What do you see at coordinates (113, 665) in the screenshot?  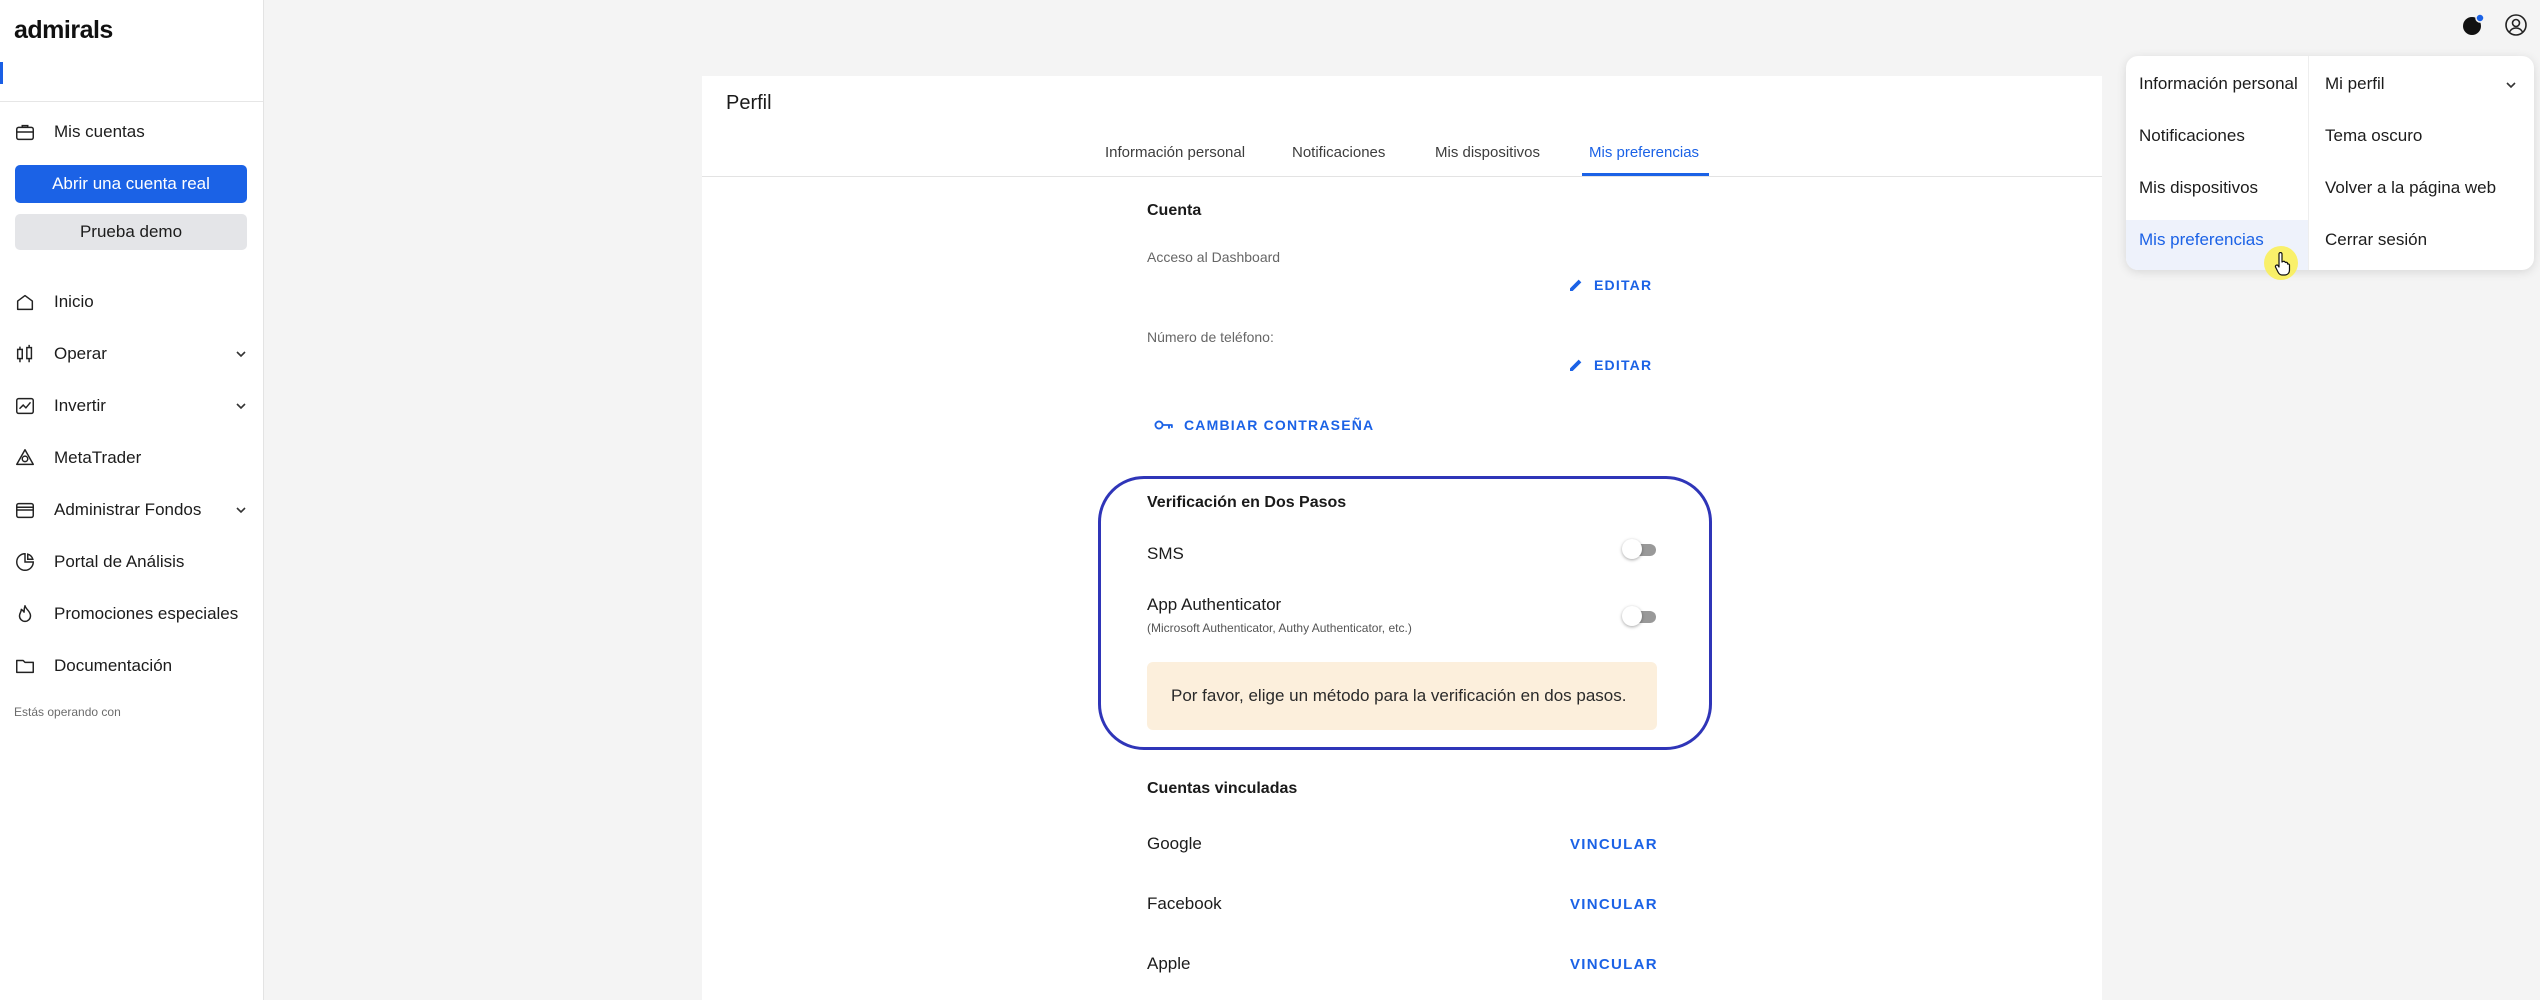 I see `sidebar-item-label: Documentación` at bounding box center [113, 665].